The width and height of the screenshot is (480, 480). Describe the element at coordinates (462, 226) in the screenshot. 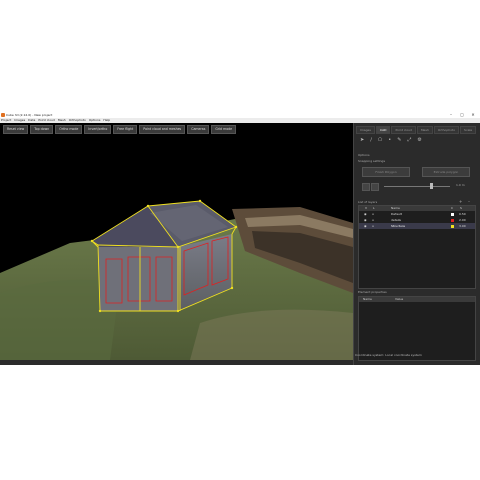

I see `layer-size: 3.00` at that location.